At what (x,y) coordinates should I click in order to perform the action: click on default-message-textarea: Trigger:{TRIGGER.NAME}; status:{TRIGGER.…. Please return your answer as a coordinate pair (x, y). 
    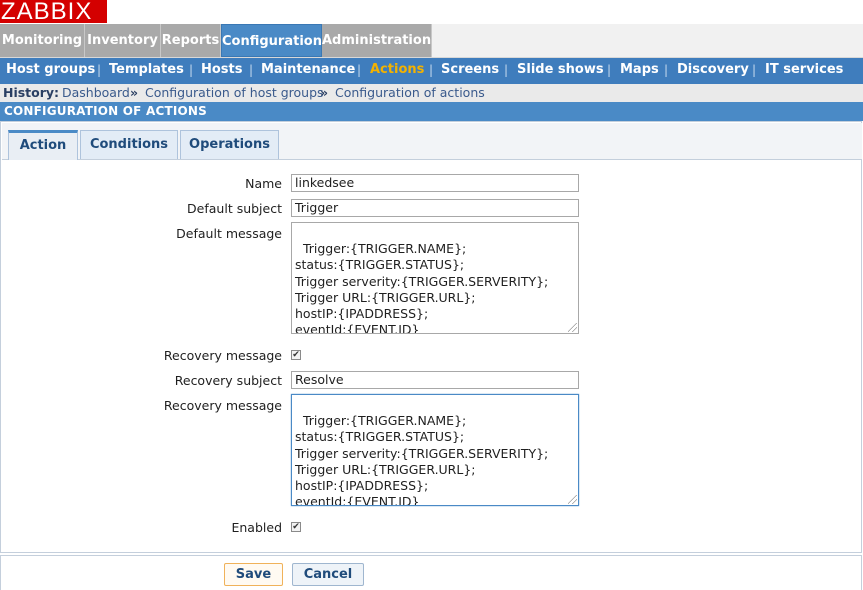
    Looking at the image, I should click on (435, 278).